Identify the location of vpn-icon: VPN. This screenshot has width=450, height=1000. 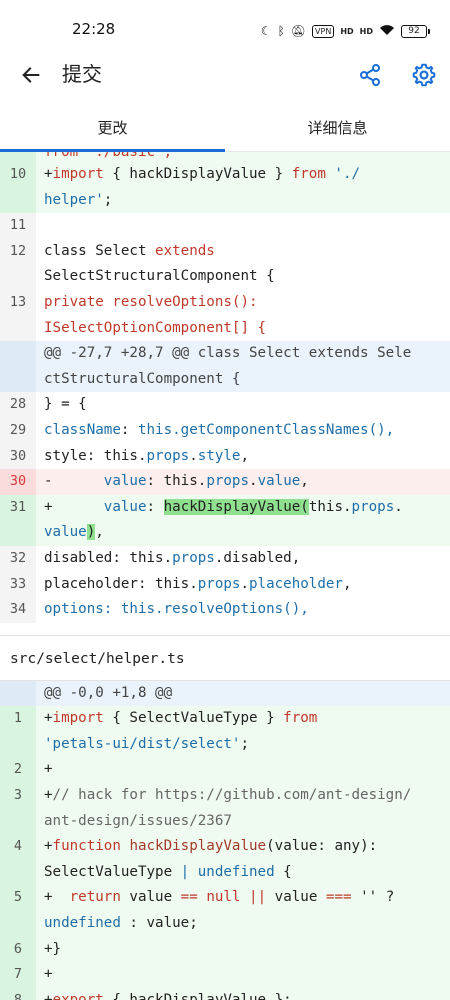
(323, 31).